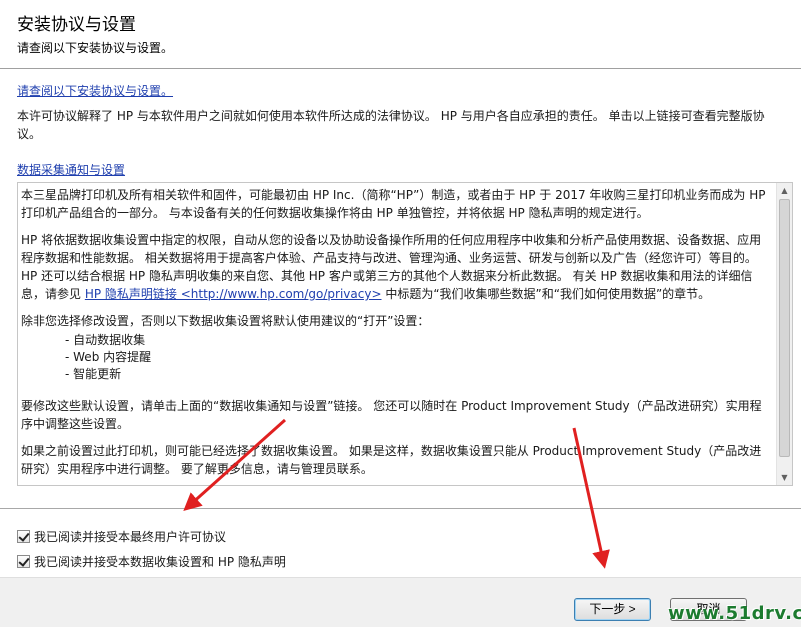  I want to click on eula-checkbox-label: 我已阅读并接受本最终用户许可协议, so click(130, 537).